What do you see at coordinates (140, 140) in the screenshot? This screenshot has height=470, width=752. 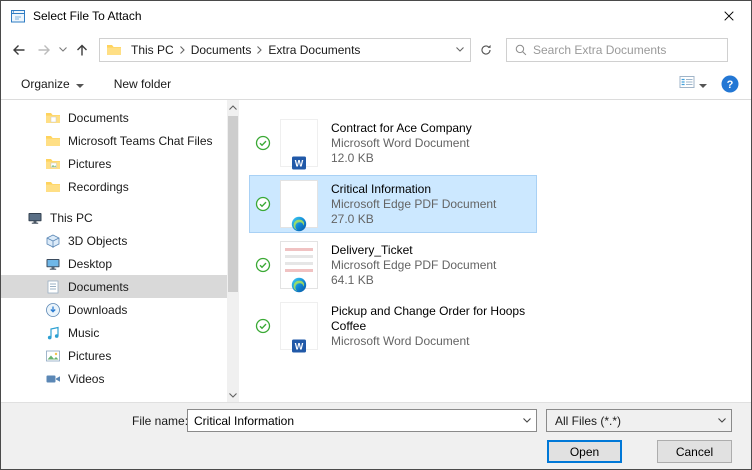 I see `sidebar-item-label: Microsoft Teams Chat Files` at bounding box center [140, 140].